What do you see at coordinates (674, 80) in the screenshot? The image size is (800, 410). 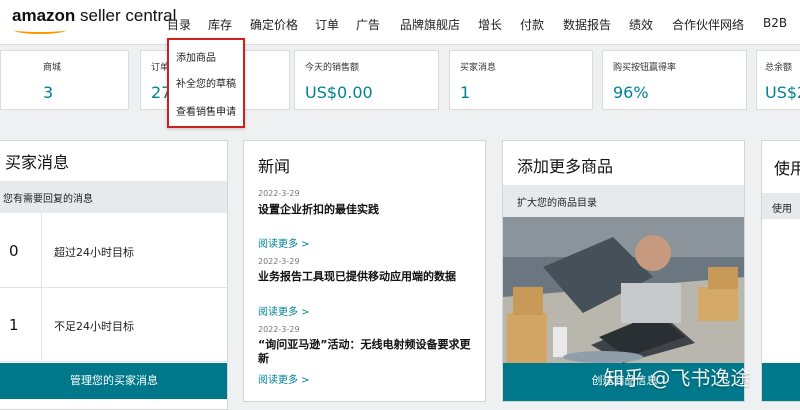 I see `metric-buy-box-win-rate: 购买按钮赢得率 96%` at bounding box center [674, 80].